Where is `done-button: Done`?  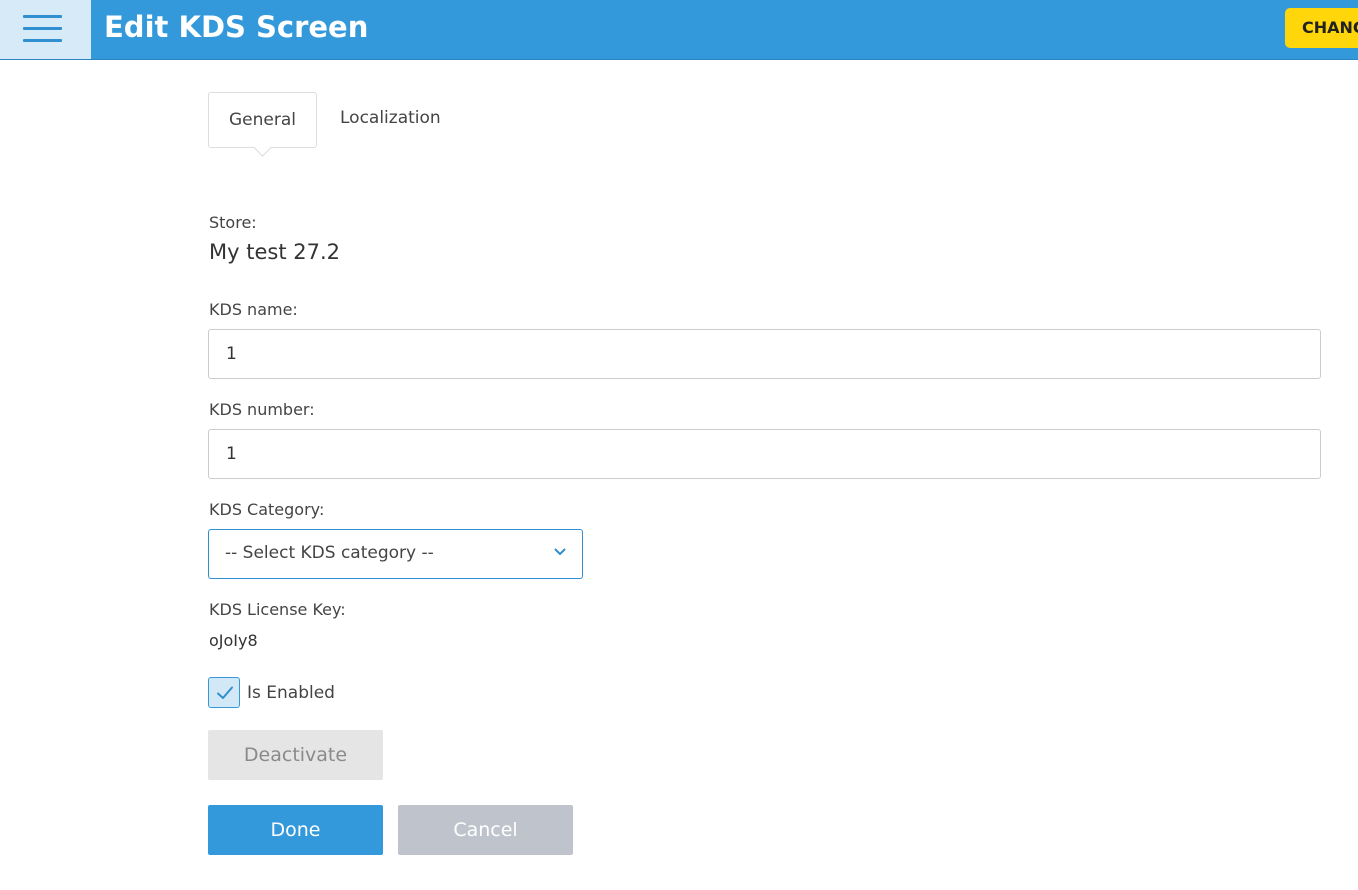 done-button: Done is located at coordinates (295, 830).